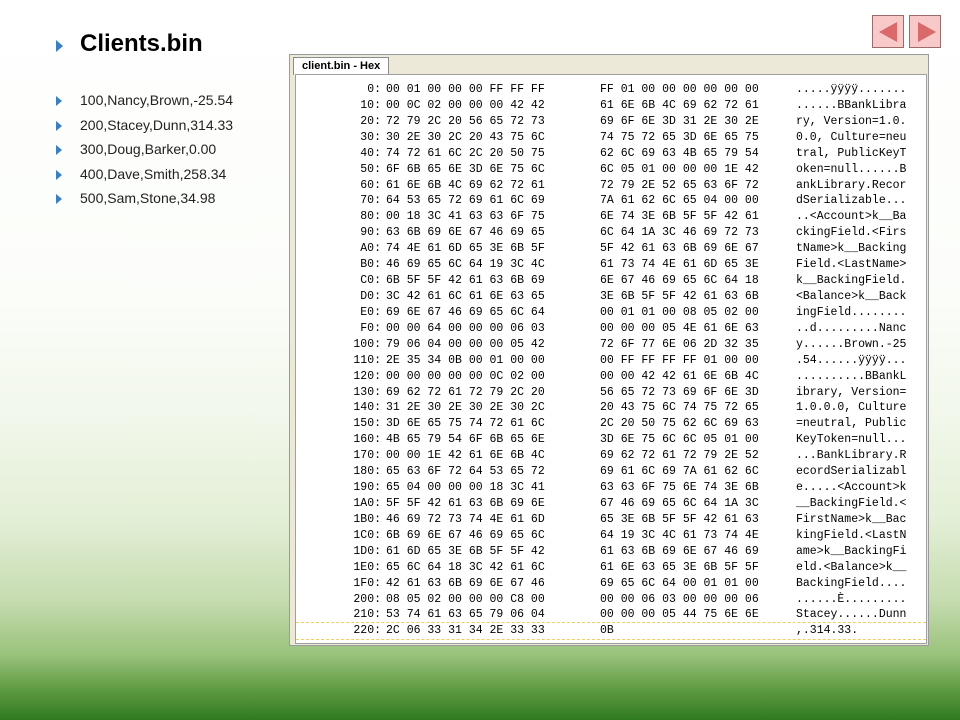 The height and width of the screenshot is (720, 960). Describe the element at coordinates (370, 296) in the screenshot. I see `hex-offset: D0:` at that location.